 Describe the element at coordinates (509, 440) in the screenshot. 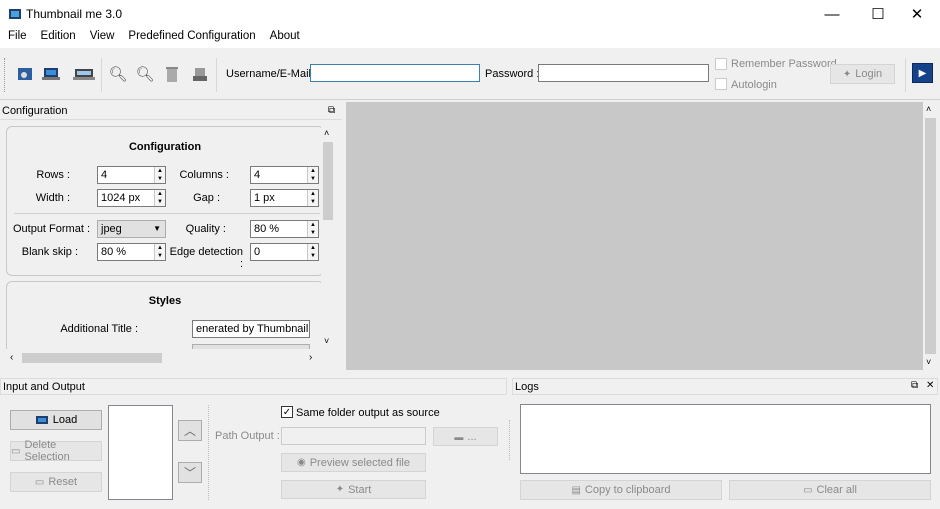

I see `dock-splitter` at that location.